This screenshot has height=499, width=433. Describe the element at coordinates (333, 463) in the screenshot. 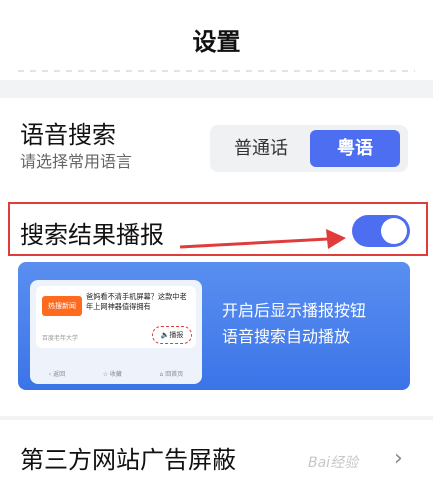

I see `watermark: Bai经验` at that location.